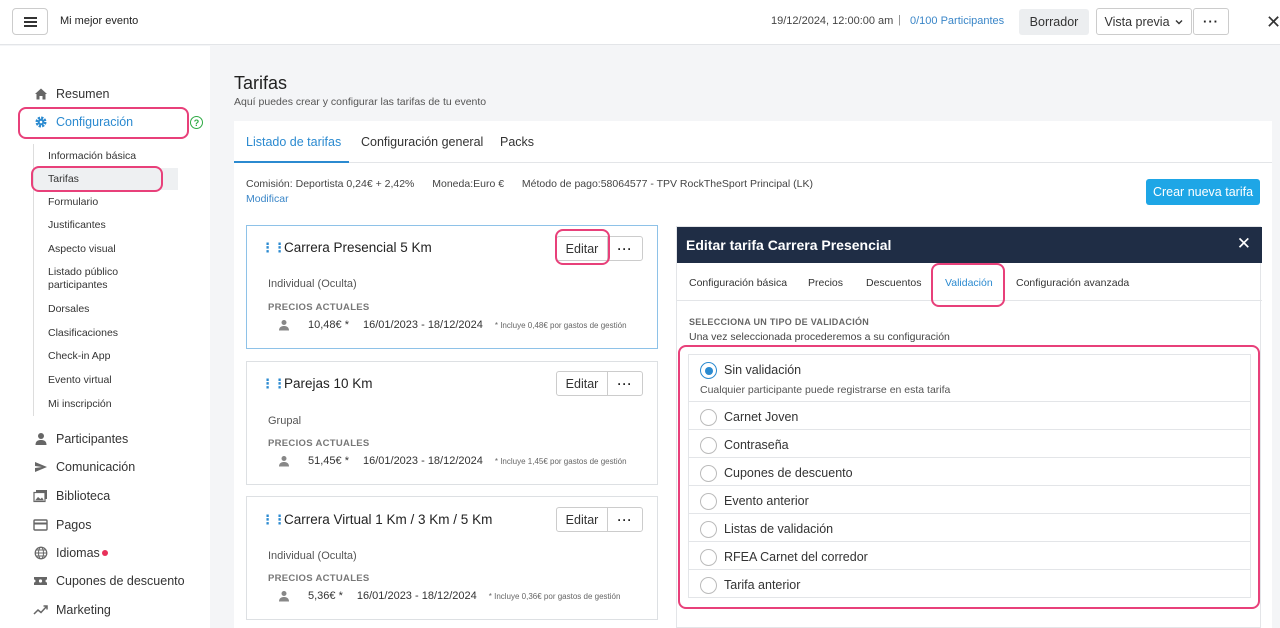 The width and height of the screenshot is (1280, 628). What do you see at coordinates (106, 202) in the screenshot?
I see `sidebar-sub-formulario: Formulario` at bounding box center [106, 202].